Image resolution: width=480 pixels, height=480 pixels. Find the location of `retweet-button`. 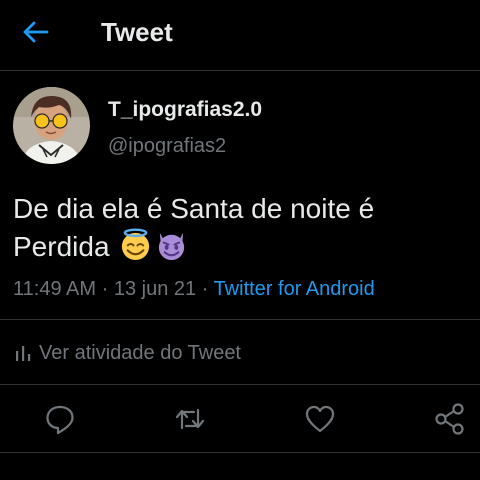

retweet-button is located at coordinates (190, 419).